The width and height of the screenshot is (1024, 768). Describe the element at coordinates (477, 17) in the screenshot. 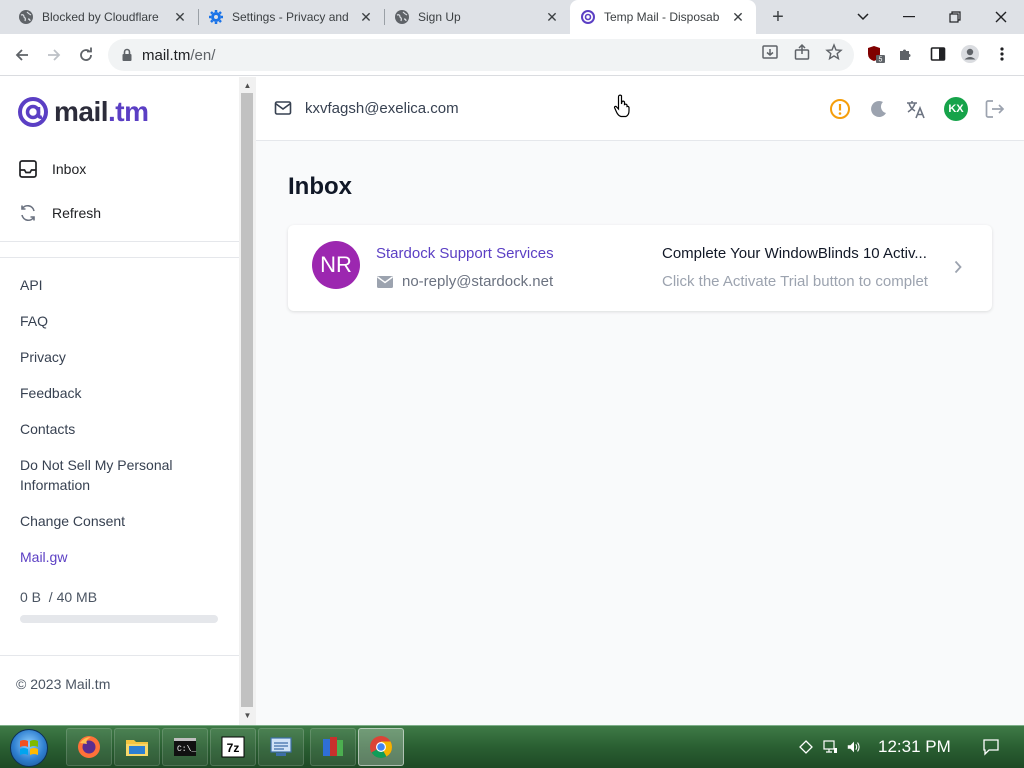

I see `tab-sign-up: Sign Up ✕` at that location.